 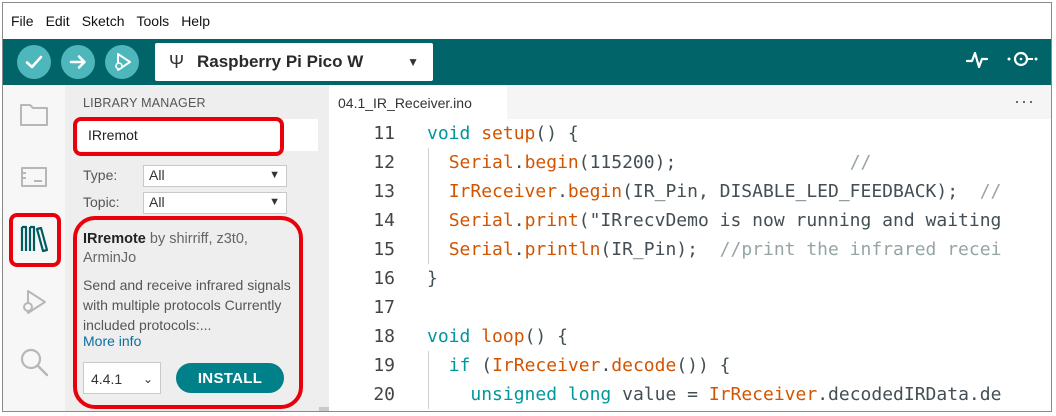 I want to click on more-info-link: More info, so click(x=112, y=341).